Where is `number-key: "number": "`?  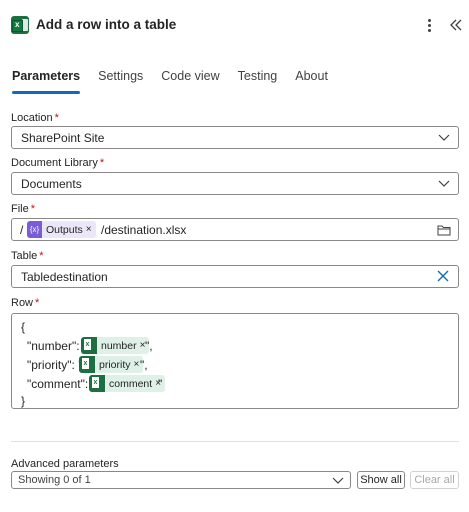
number-key: "number": " is located at coordinates (57, 346).